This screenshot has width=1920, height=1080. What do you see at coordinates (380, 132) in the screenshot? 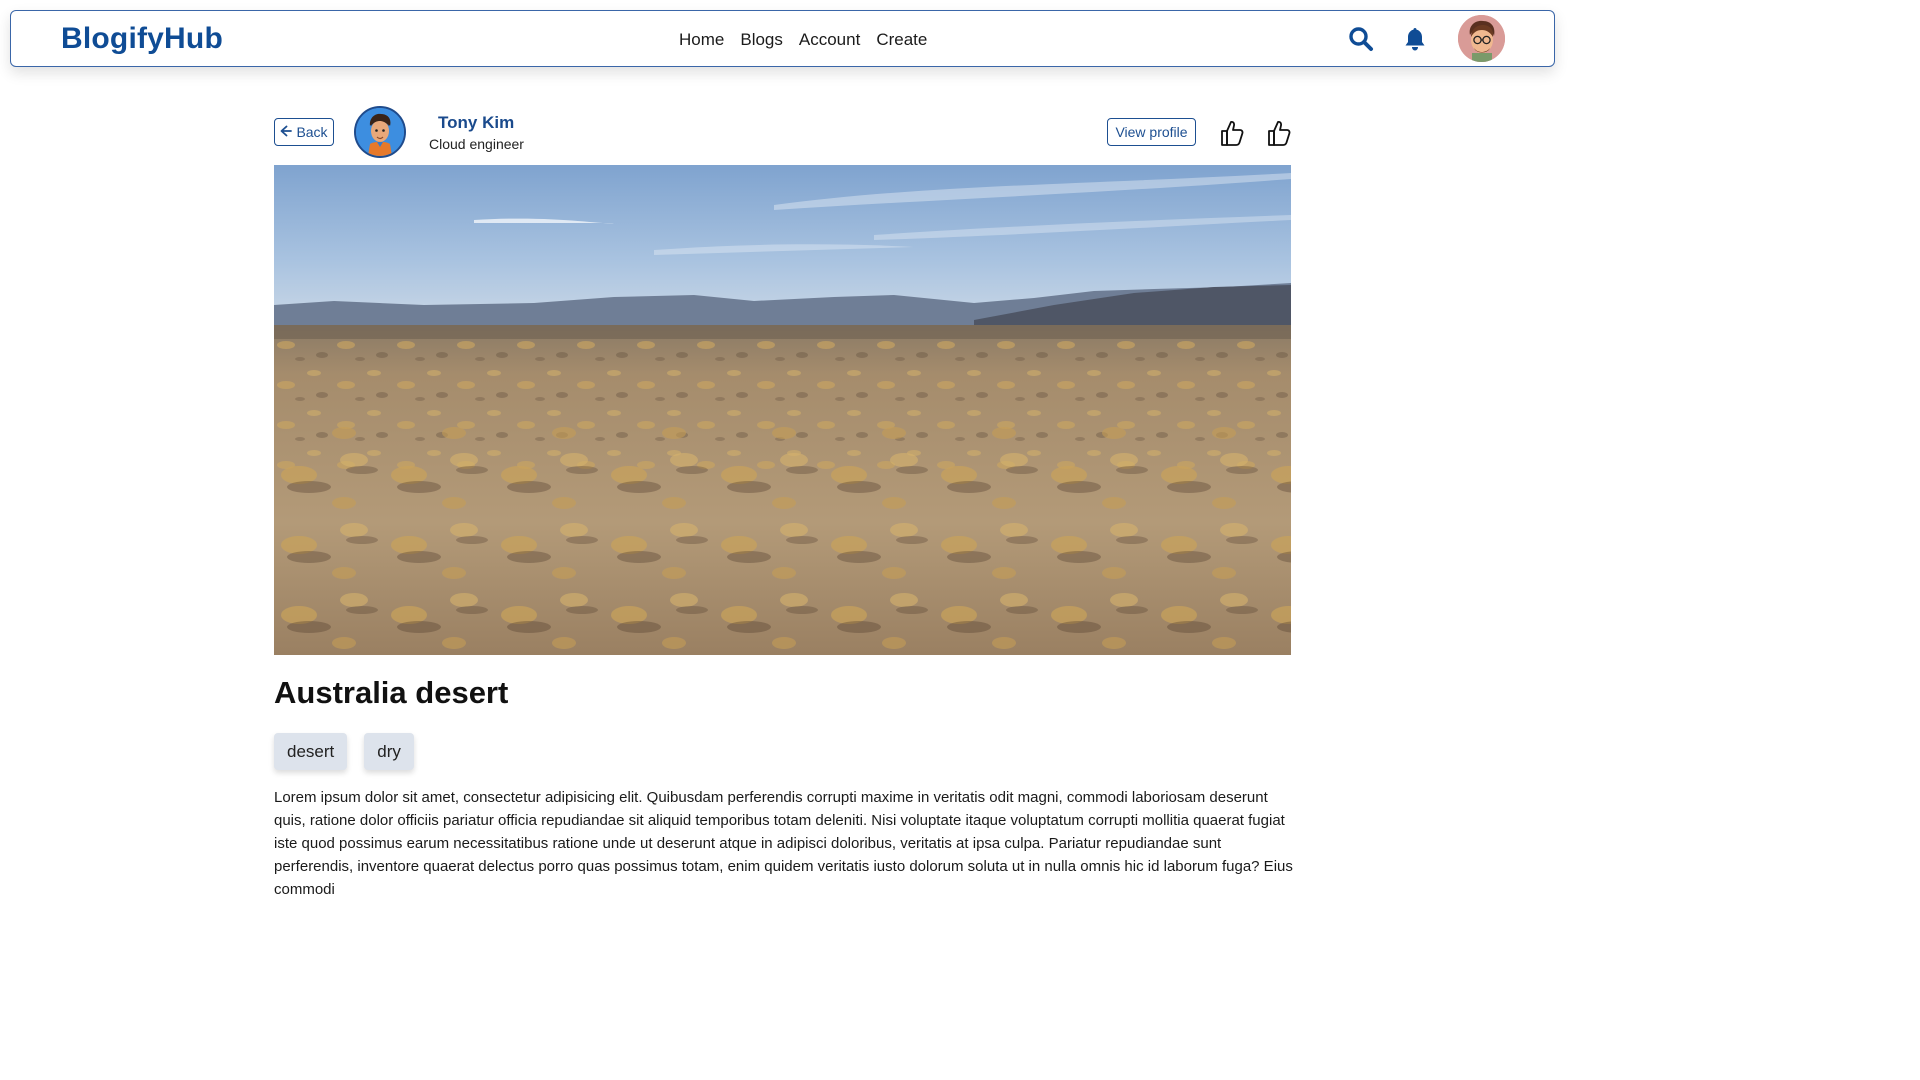
I see `author-avatar` at bounding box center [380, 132].